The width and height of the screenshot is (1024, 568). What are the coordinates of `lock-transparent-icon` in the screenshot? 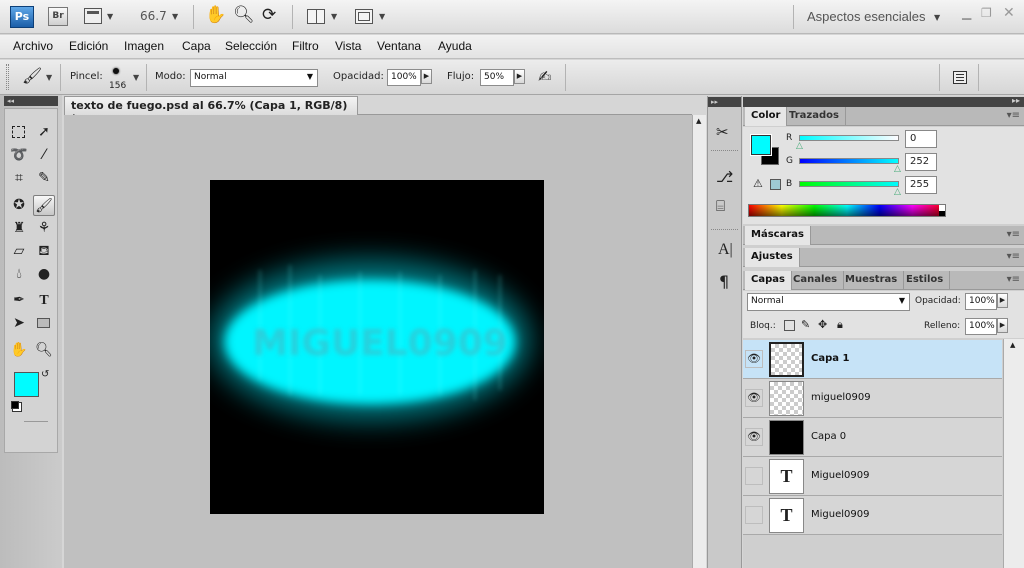 It's located at (789, 325).